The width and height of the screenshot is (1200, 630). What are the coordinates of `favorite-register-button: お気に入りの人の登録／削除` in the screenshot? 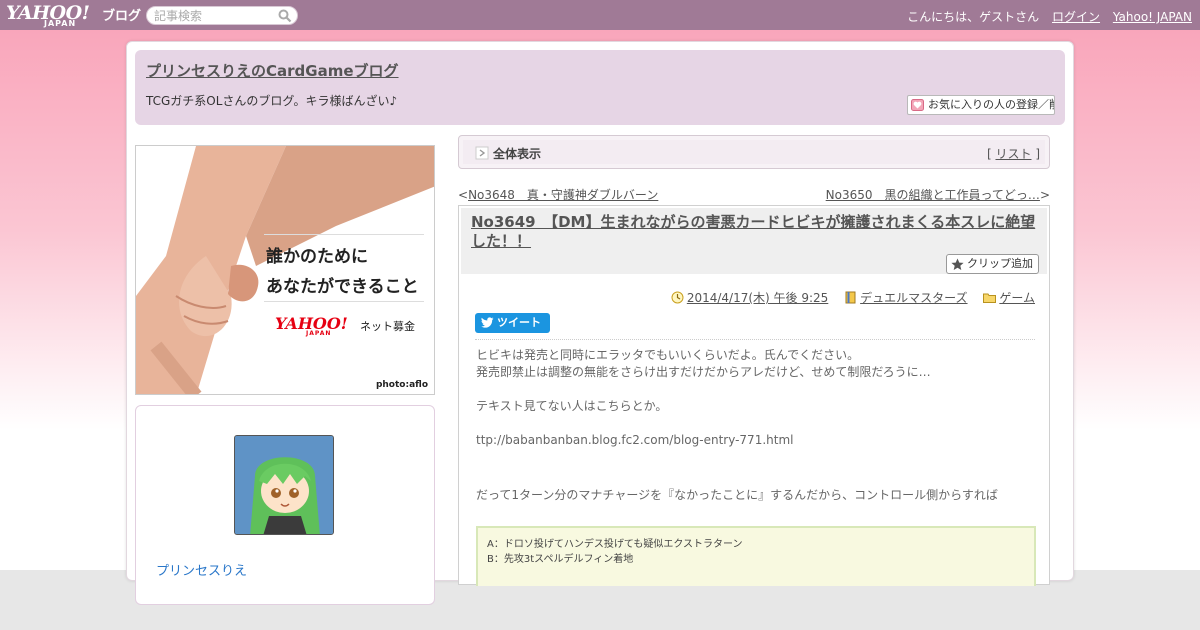 It's located at (981, 105).